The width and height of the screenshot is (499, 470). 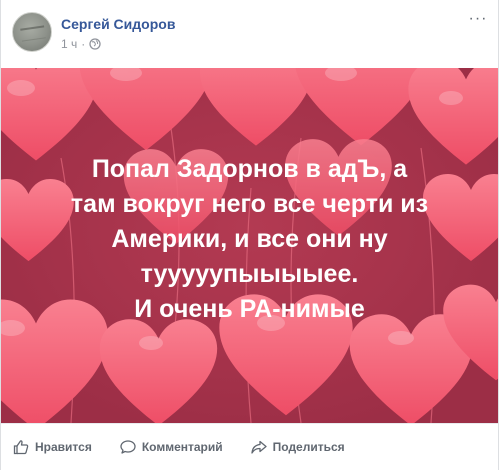 I want to click on like-label: Нравится, so click(x=63, y=447).